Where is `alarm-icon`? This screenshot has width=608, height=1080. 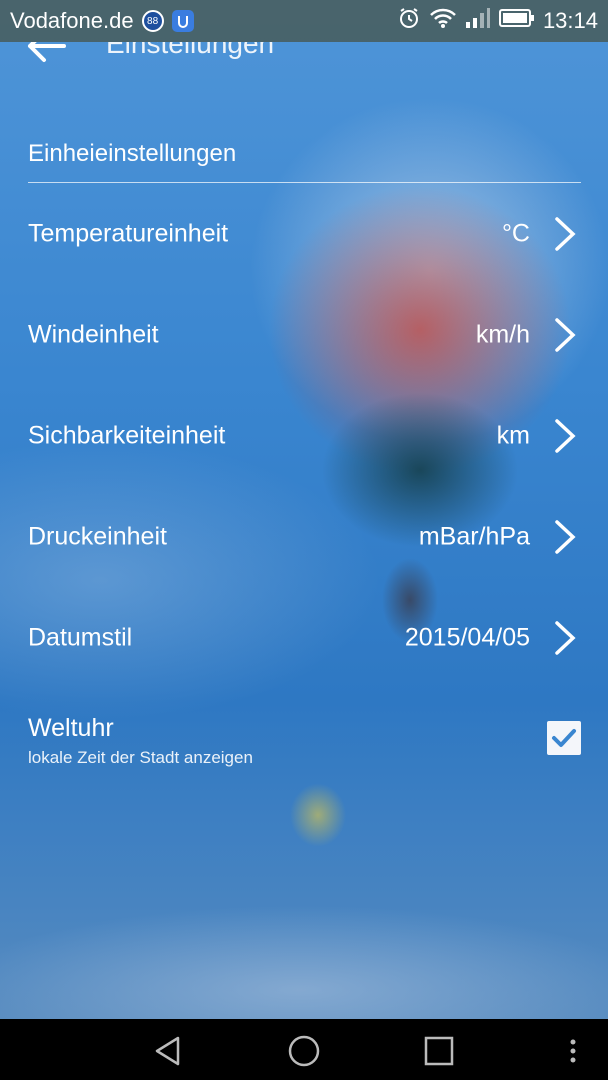 alarm-icon is located at coordinates (409, 21).